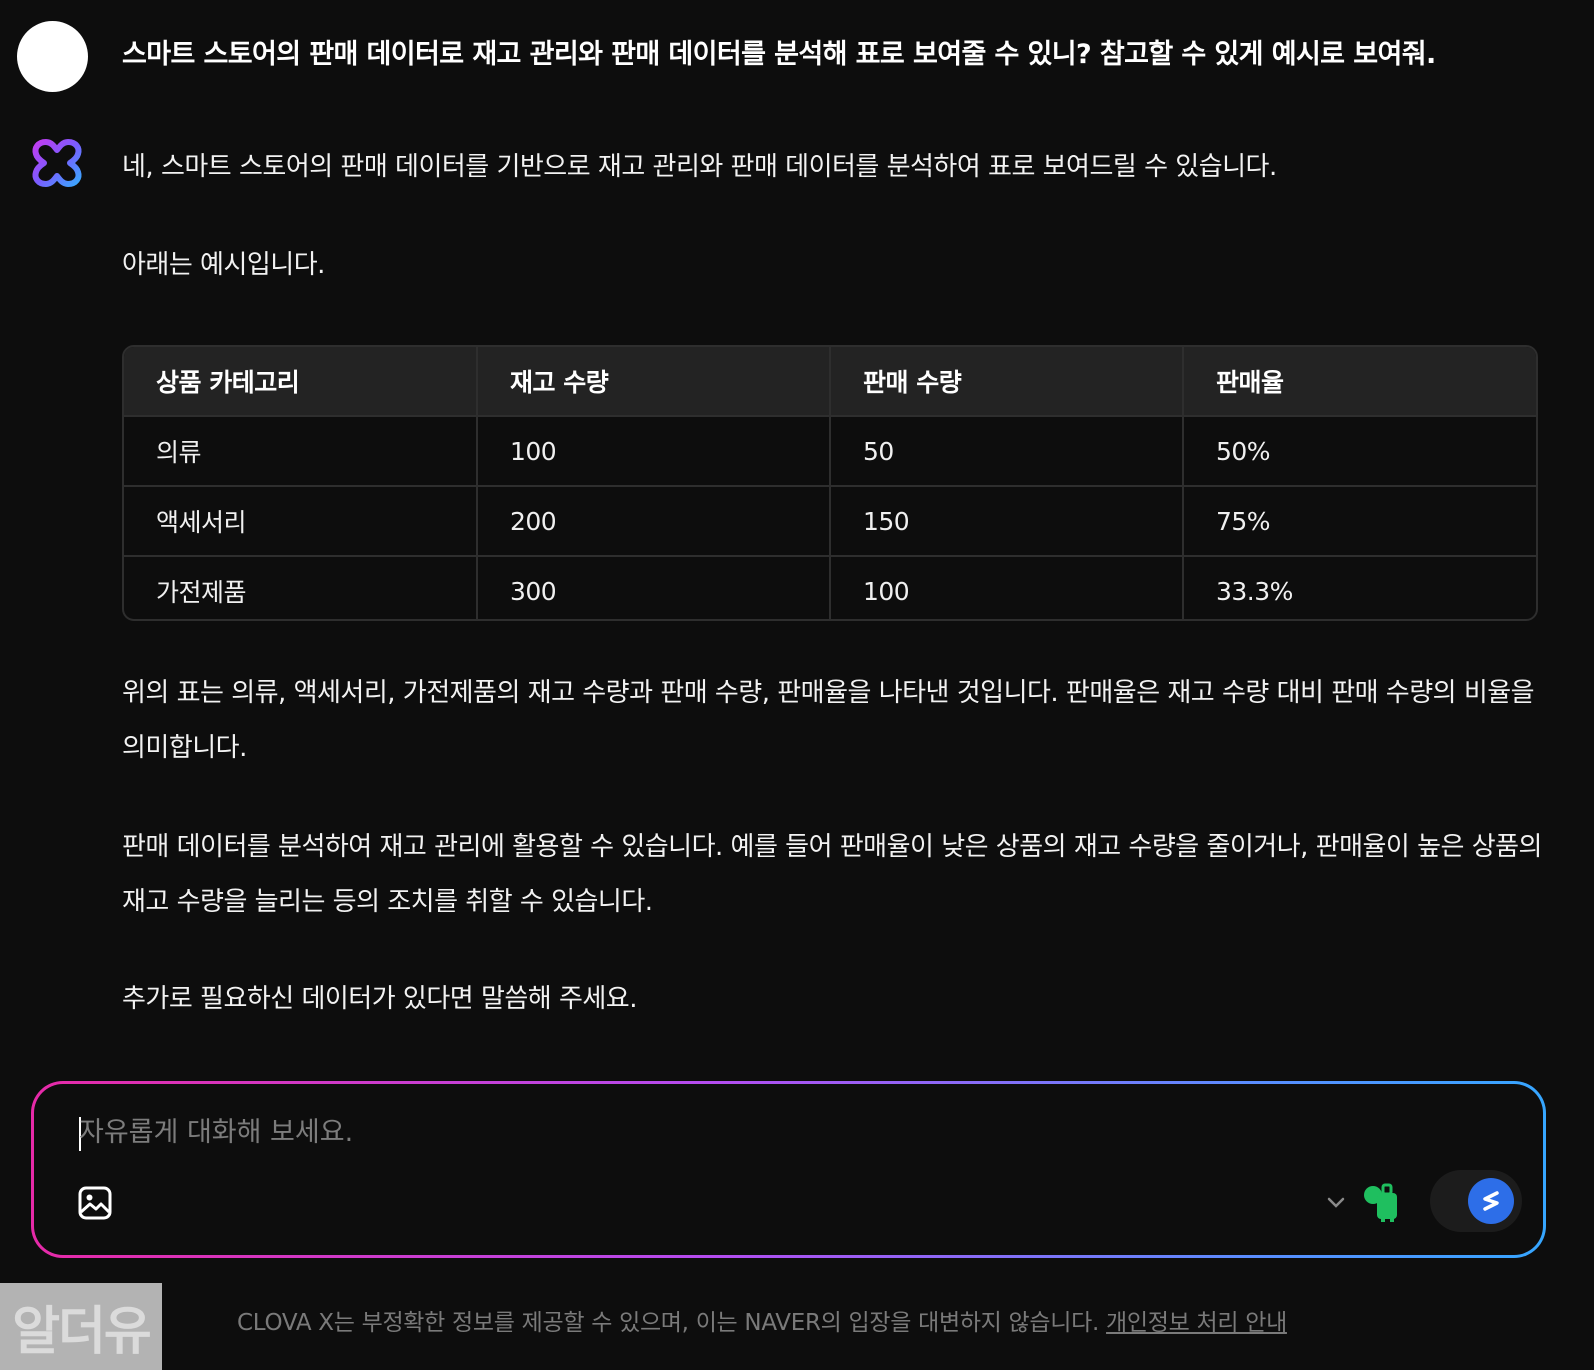 This screenshot has height=1370, width=1594. What do you see at coordinates (52, 56) in the screenshot?
I see `user-avatar` at bounding box center [52, 56].